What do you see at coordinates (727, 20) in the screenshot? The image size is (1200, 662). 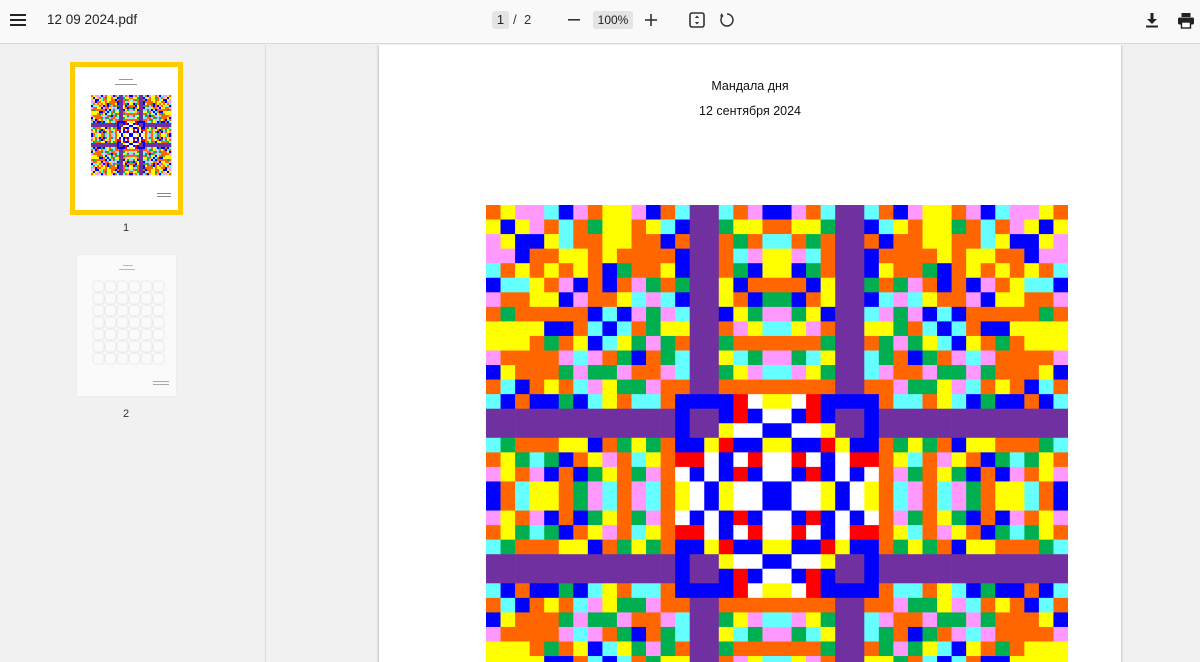 I see `rotate-button` at bounding box center [727, 20].